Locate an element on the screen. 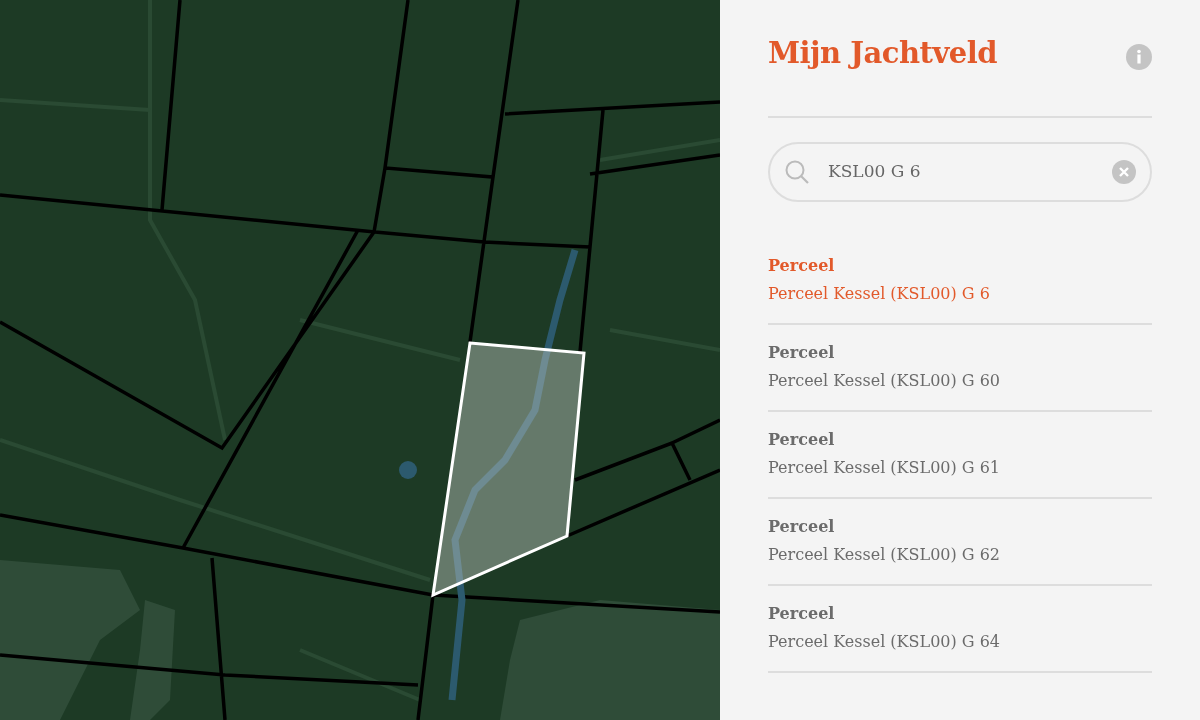 The width and height of the screenshot is (1200, 720). result-link: Perceel Kessel (KSL00) G 61 is located at coordinates (884, 468).